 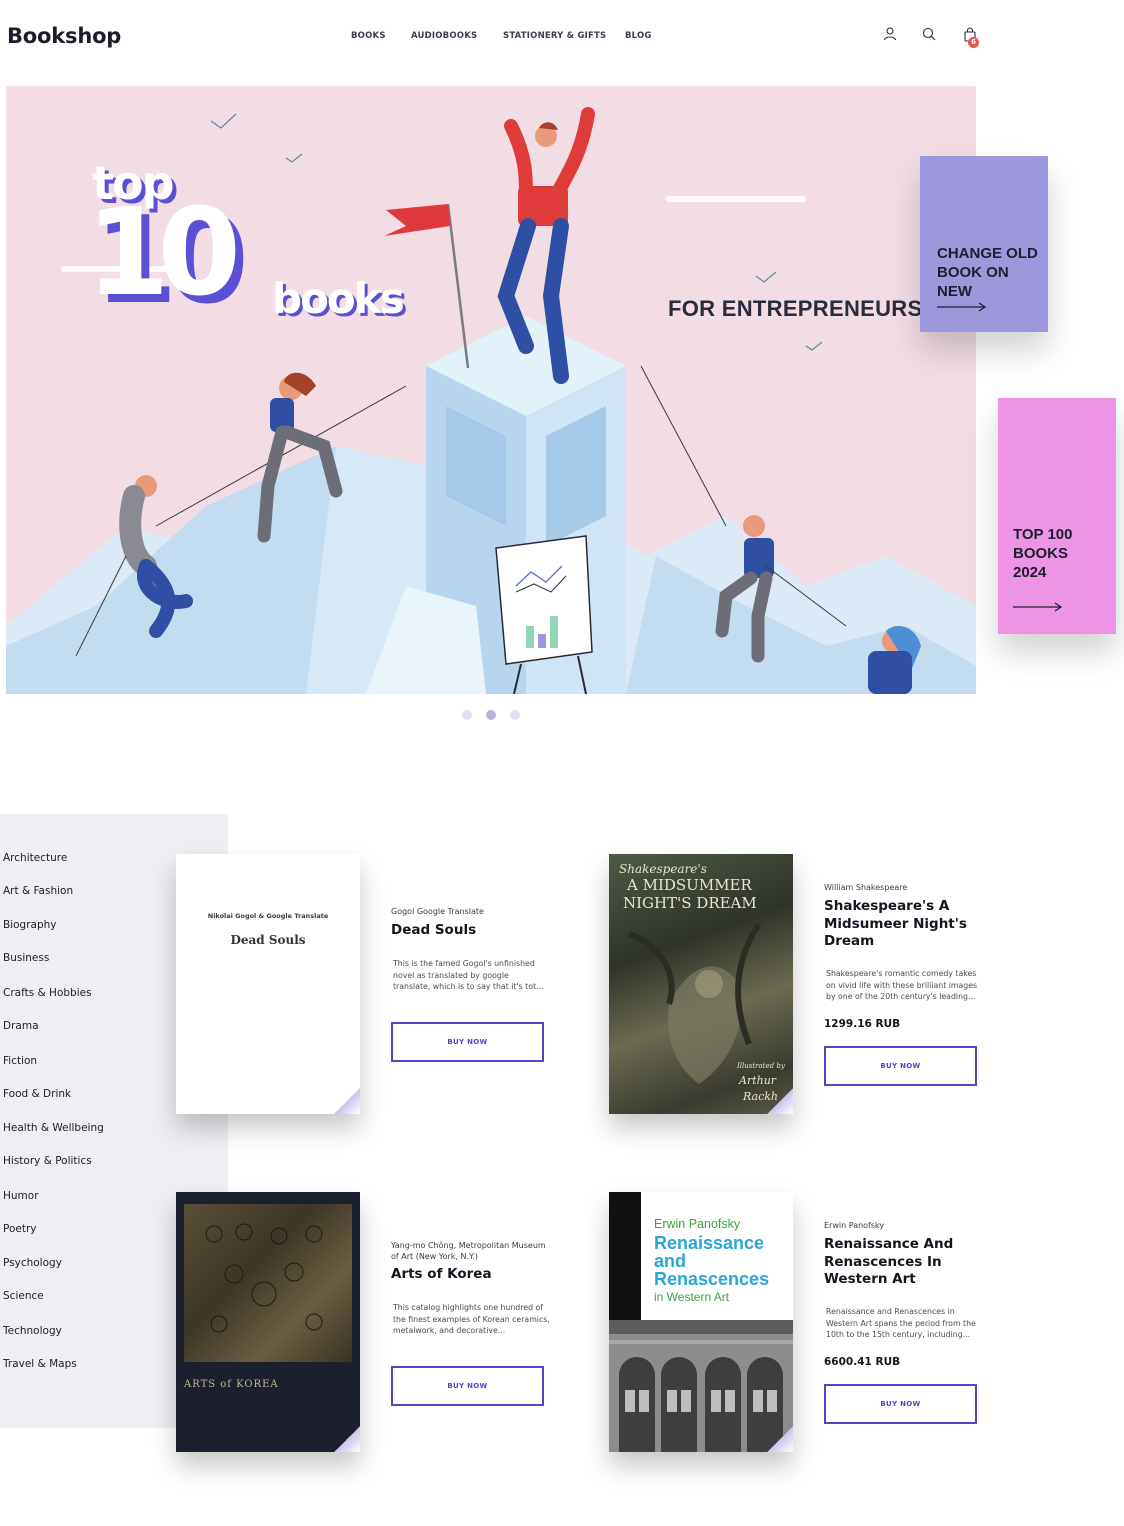 I want to click on category-food-drink: Food & Drink, so click(x=37, y=1094).